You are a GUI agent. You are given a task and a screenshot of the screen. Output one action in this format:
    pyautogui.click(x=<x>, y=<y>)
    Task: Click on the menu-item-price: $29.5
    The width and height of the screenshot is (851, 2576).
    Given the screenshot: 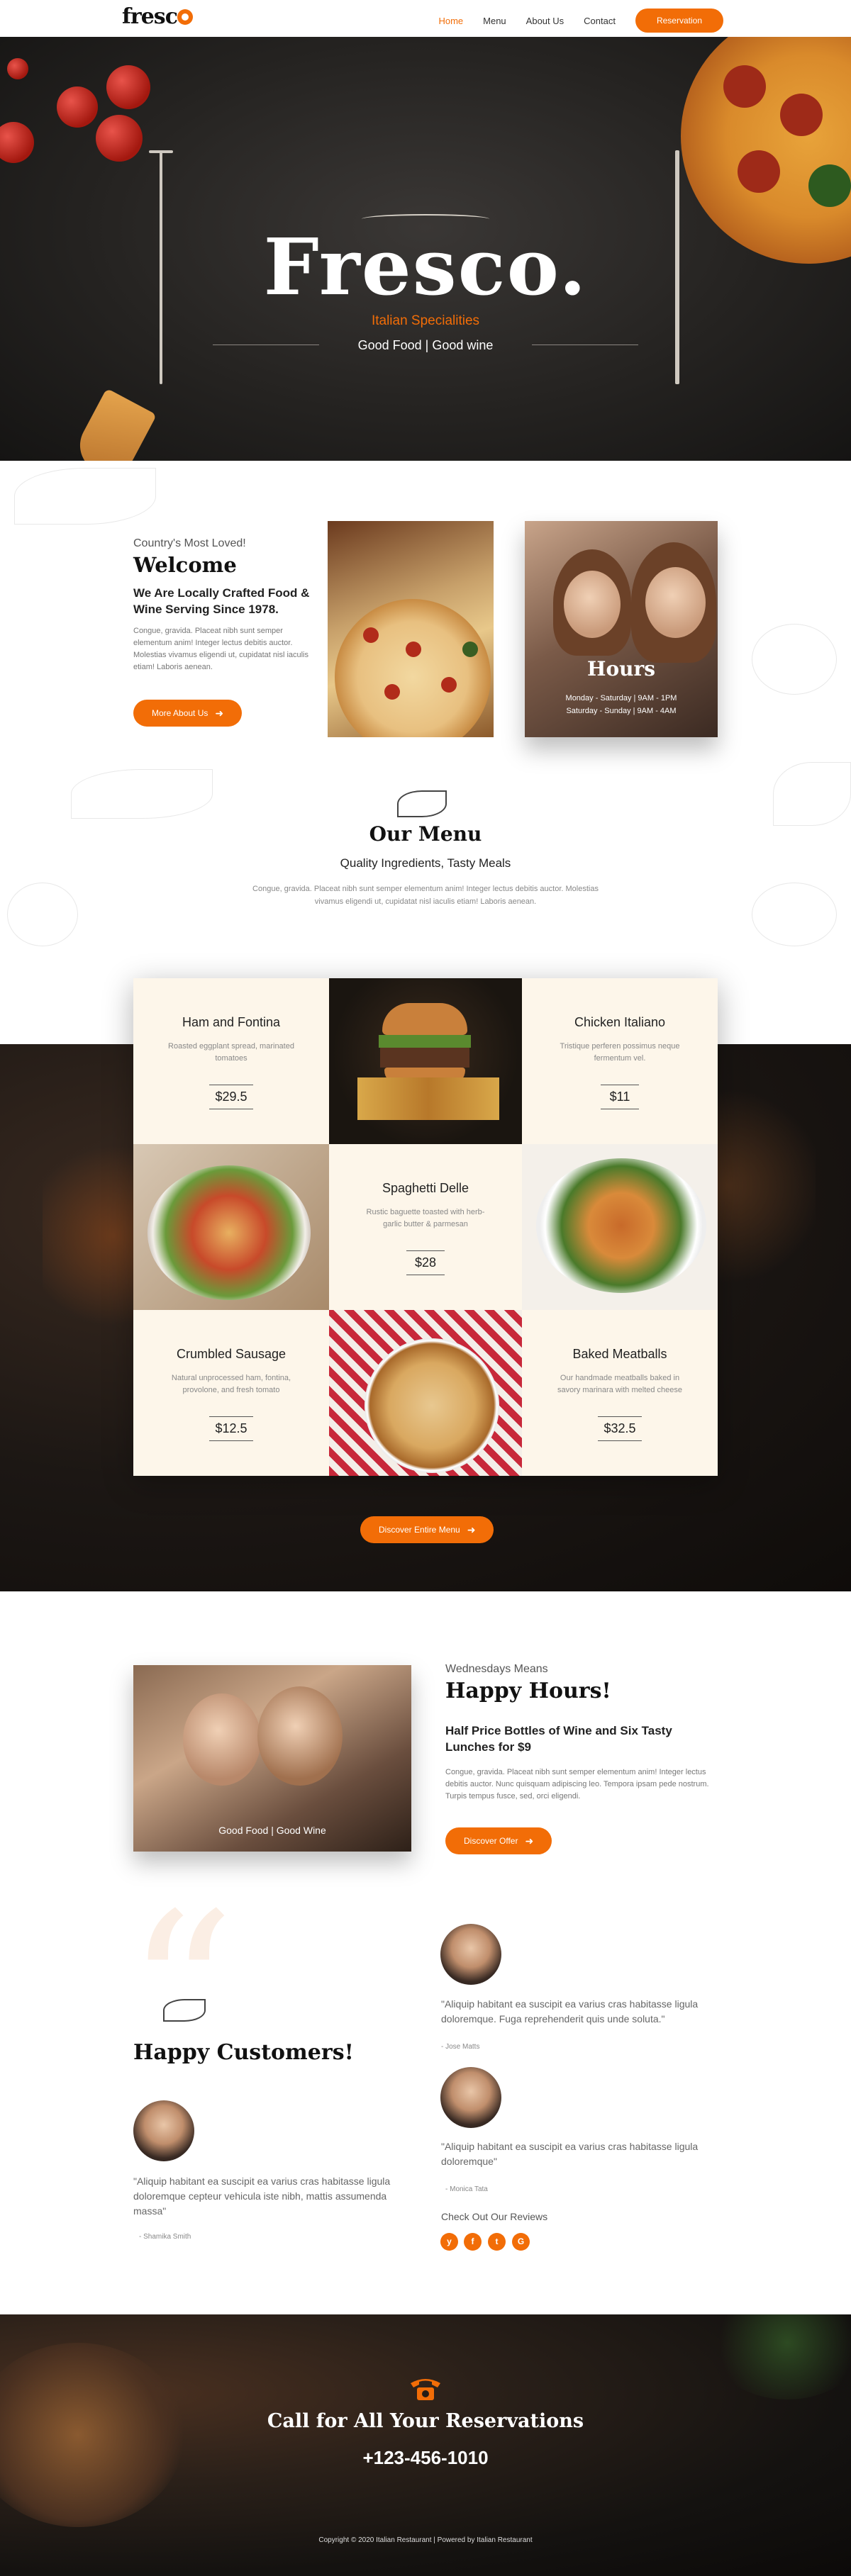 What is the action you would take?
    pyautogui.click(x=231, y=1097)
    